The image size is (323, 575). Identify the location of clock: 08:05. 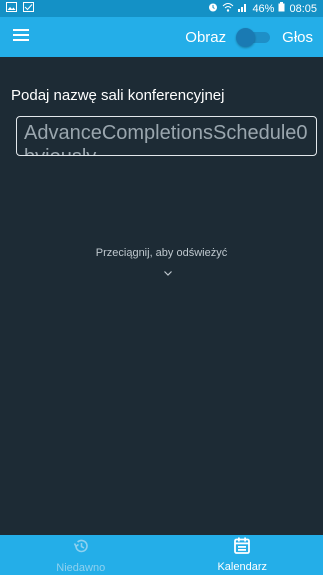
(303, 8).